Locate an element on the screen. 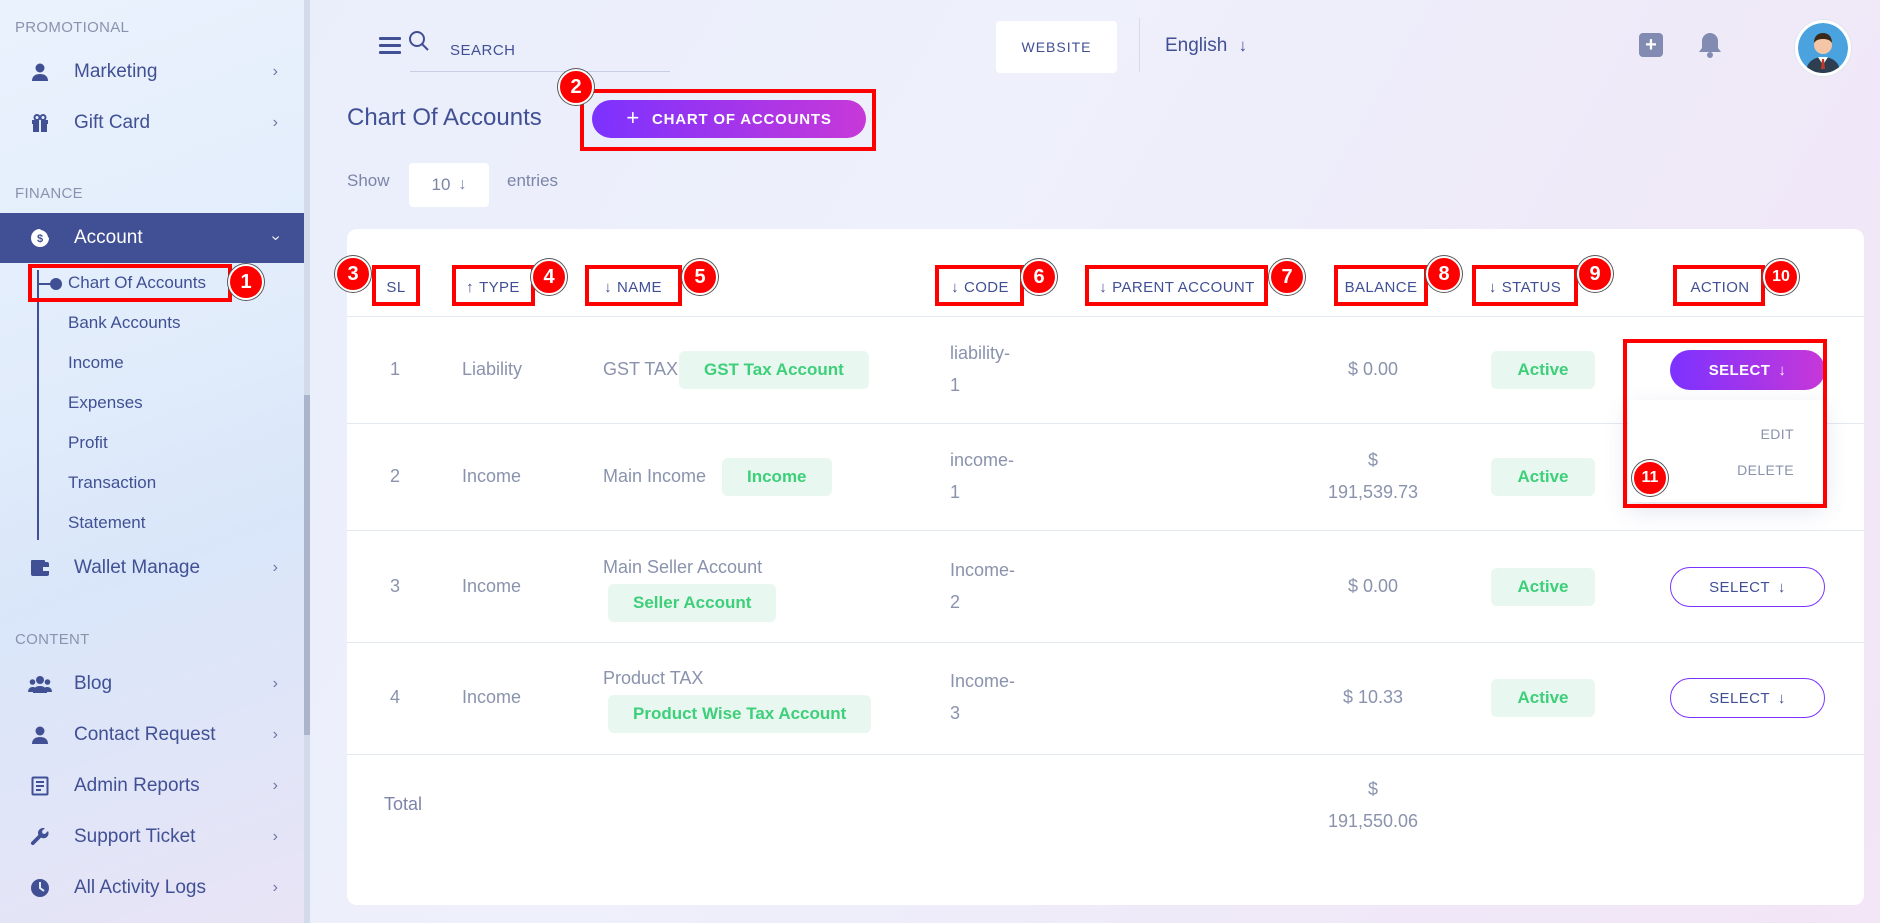 Image resolution: width=1880 pixels, height=923 pixels. bell-icon is located at coordinates (1710, 47).